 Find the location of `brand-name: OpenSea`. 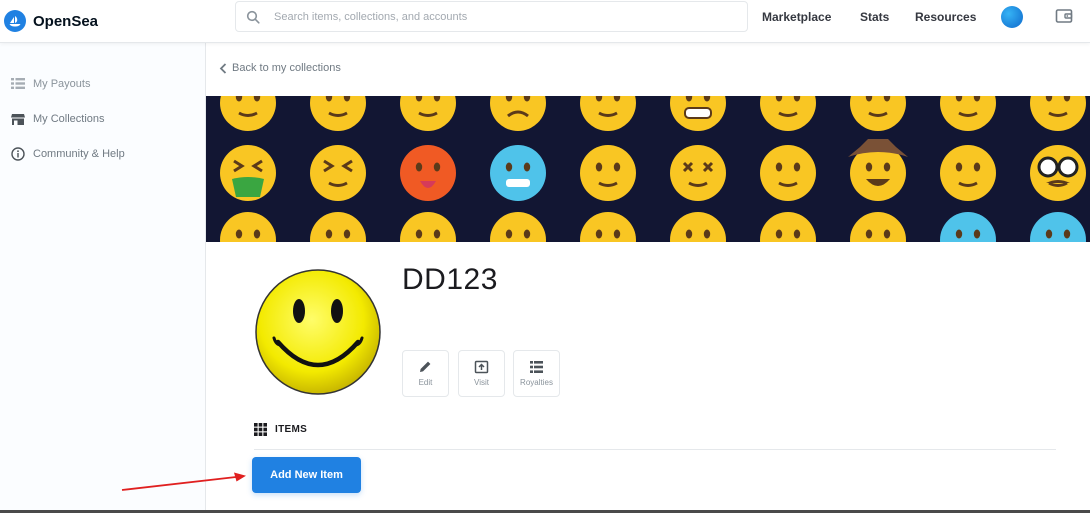

brand-name: OpenSea is located at coordinates (66, 21).